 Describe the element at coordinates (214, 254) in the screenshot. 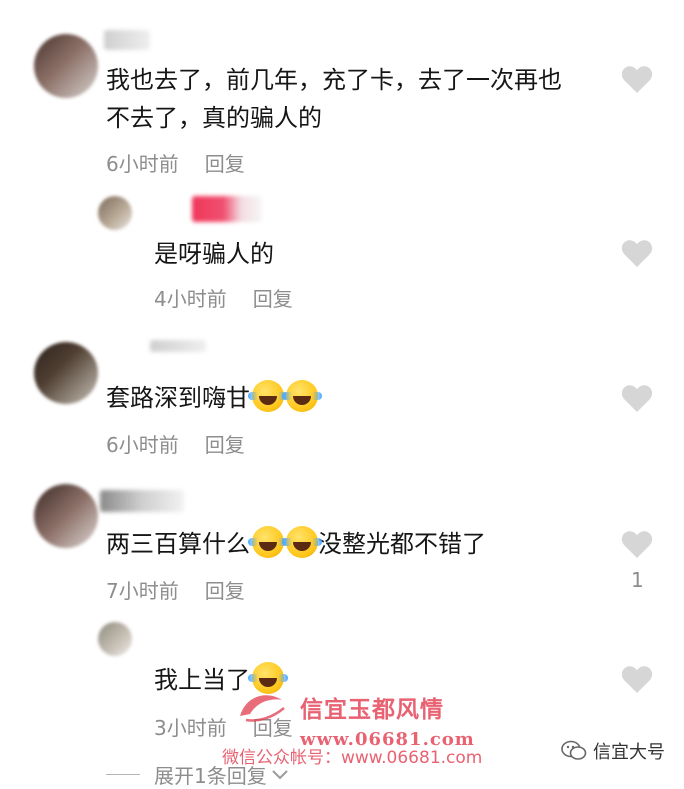

I see `comment-text: 是呀骗人的` at that location.